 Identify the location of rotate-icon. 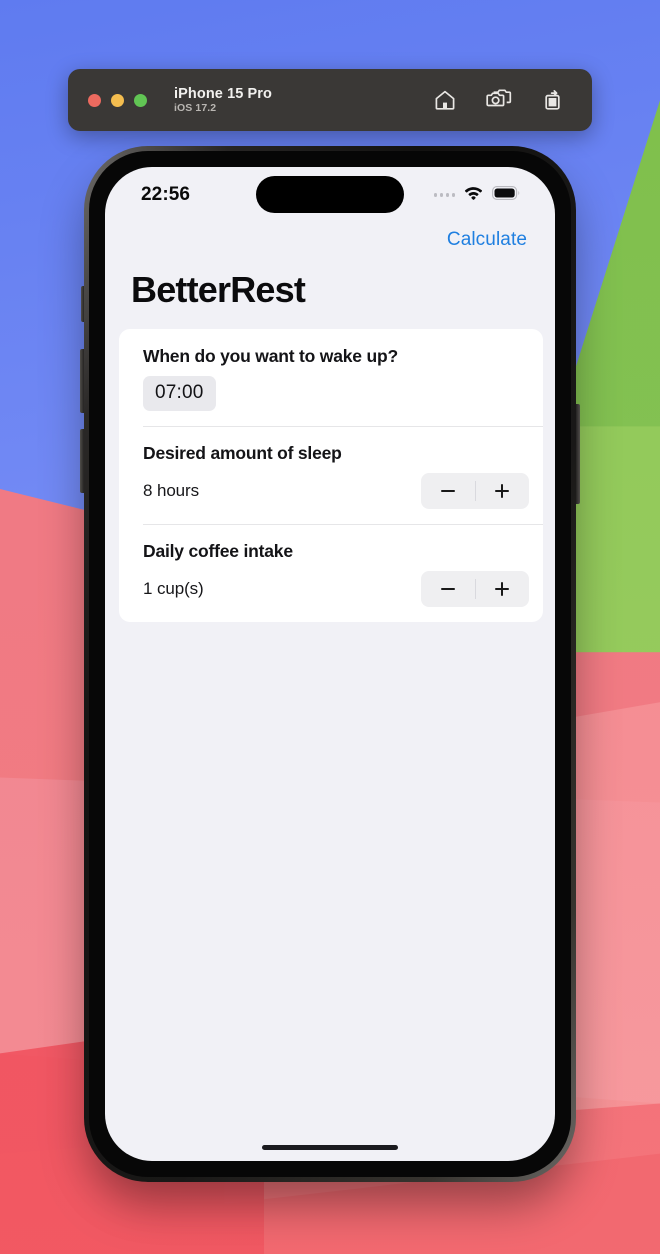
(553, 100).